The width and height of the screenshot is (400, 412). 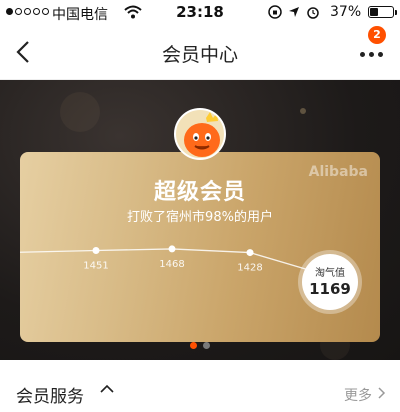 I want to click on page-title: 会员中心, so click(x=199, y=55).